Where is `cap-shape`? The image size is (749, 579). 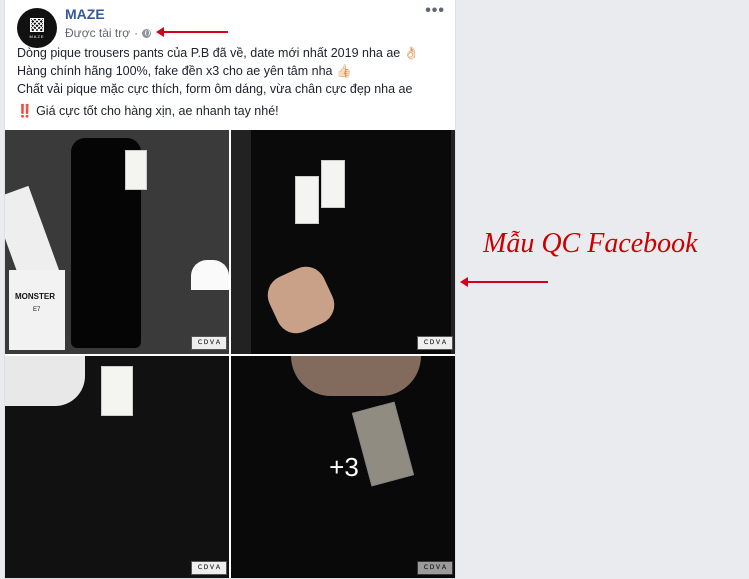
cap-shape is located at coordinates (210, 275).